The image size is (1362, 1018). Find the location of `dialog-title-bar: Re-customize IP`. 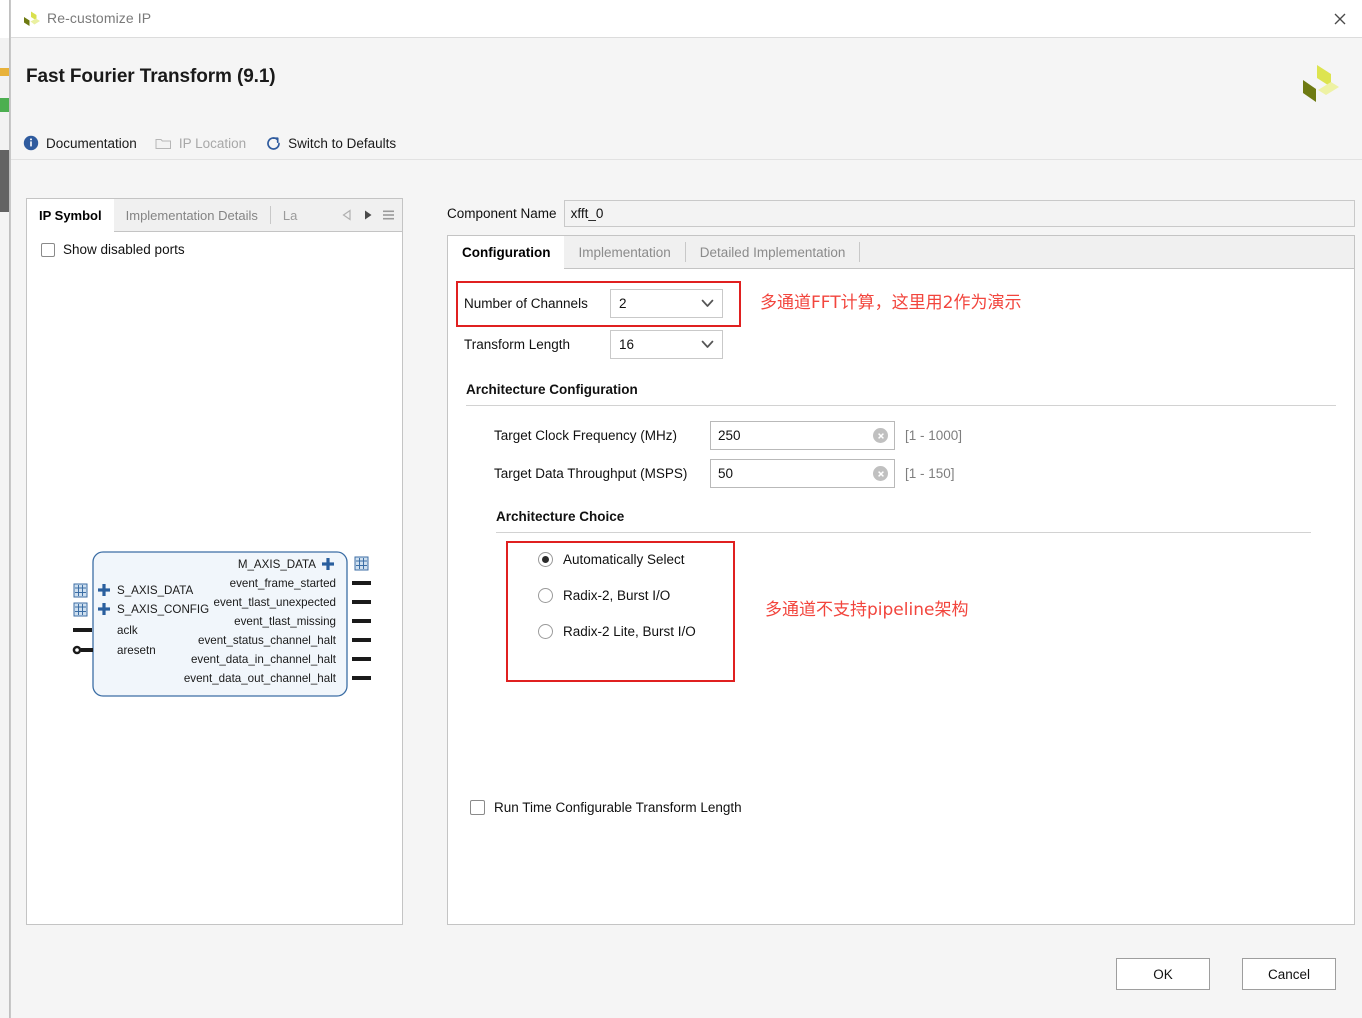

dialog-title-bar: Re-customize IP is located at coordinates (686, 19).